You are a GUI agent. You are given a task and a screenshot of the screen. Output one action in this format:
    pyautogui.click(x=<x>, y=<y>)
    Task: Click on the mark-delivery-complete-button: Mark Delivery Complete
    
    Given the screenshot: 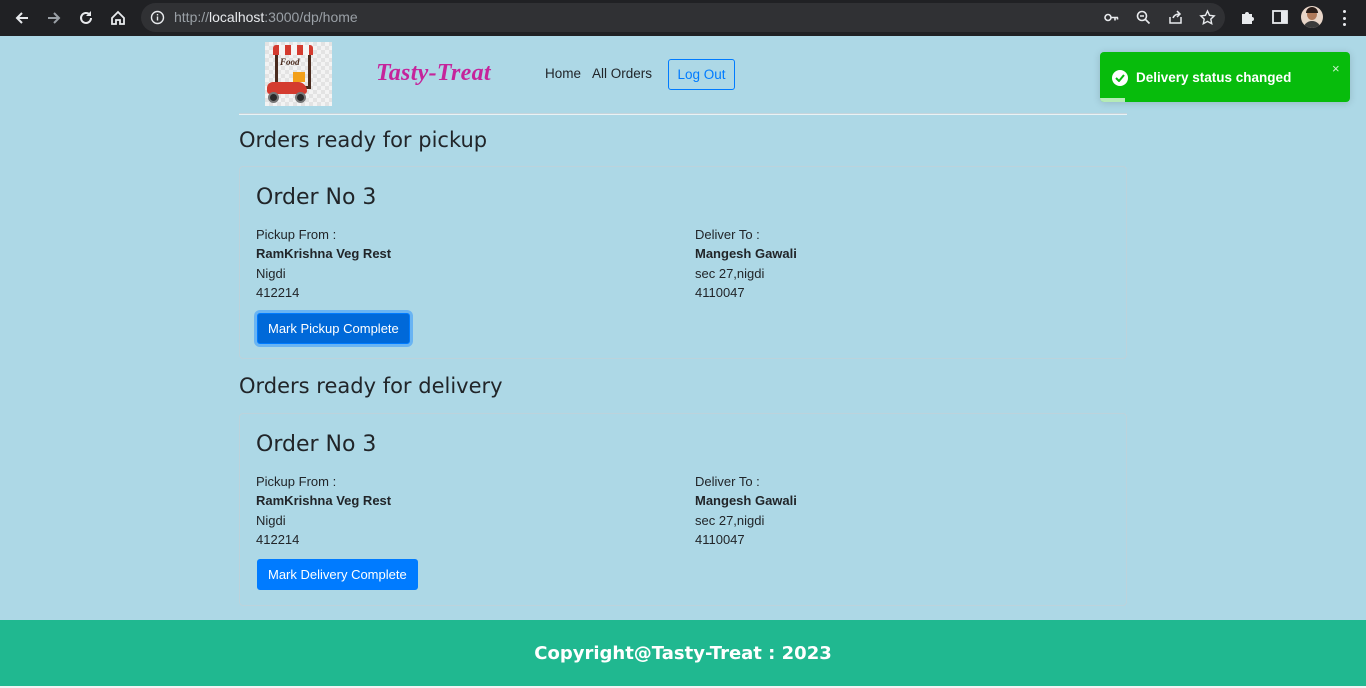 What is the action you would take?
    pyautogui.click(x=337, y=574)
    